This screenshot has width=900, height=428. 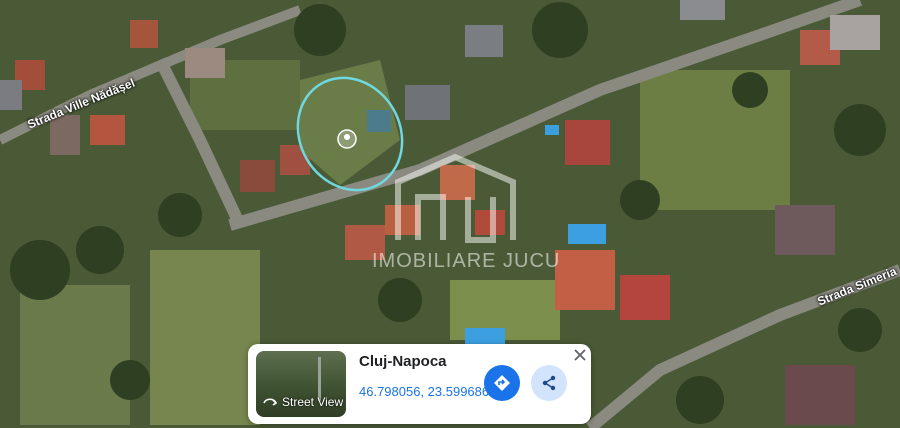 What do you see at coordinates (301, 384) in the screenshot?
I see `street-view-thumbnail: Street View` at bounding box center [301, 384].